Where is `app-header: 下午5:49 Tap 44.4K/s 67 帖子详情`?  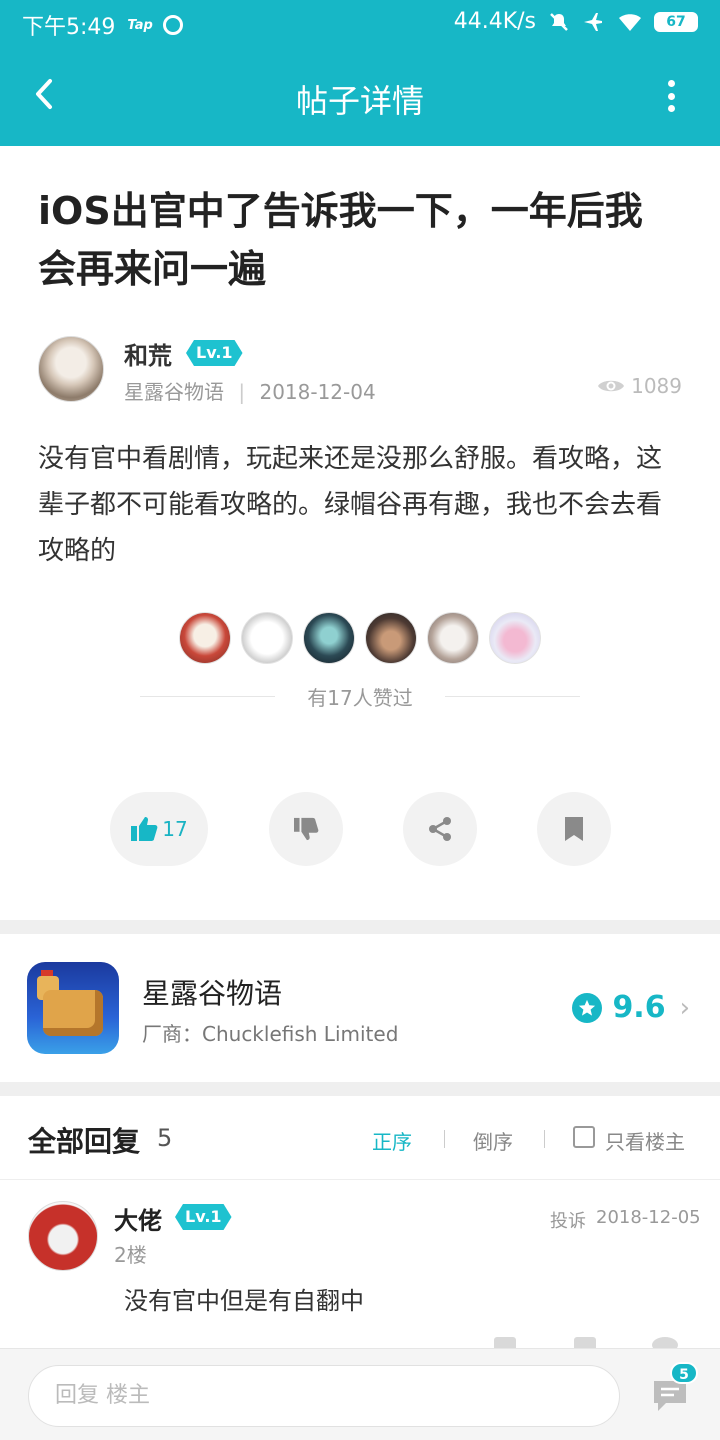 app-header: 下午5:49 Tap 44.4K/s 67 帖子详情 is located at coordinates (360, 73).